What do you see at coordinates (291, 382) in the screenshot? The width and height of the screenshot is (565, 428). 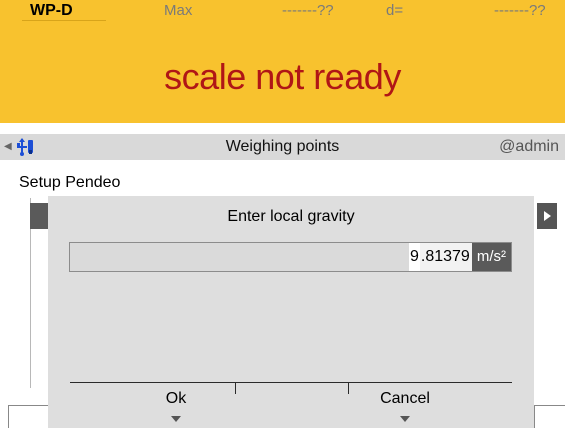 I see `softkey-bar` at bounding box center [291, 382].